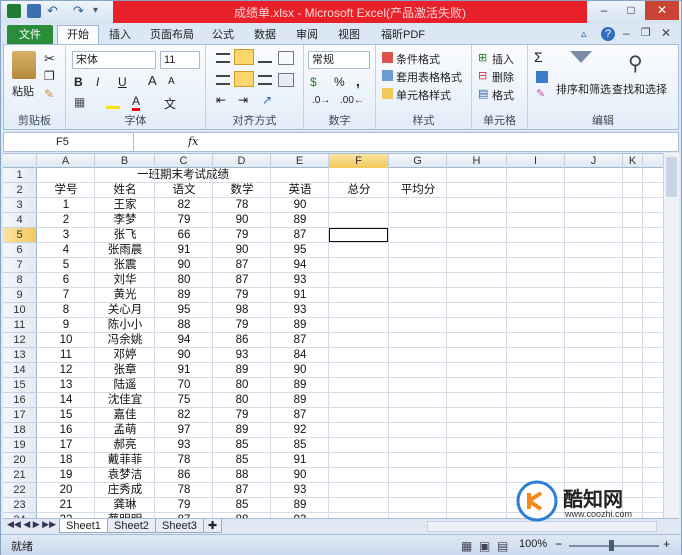  What do you see at coordinates (538, 57) in the screenshot?
I see `autosum-button: Σ` at bounding box center [538, 57].